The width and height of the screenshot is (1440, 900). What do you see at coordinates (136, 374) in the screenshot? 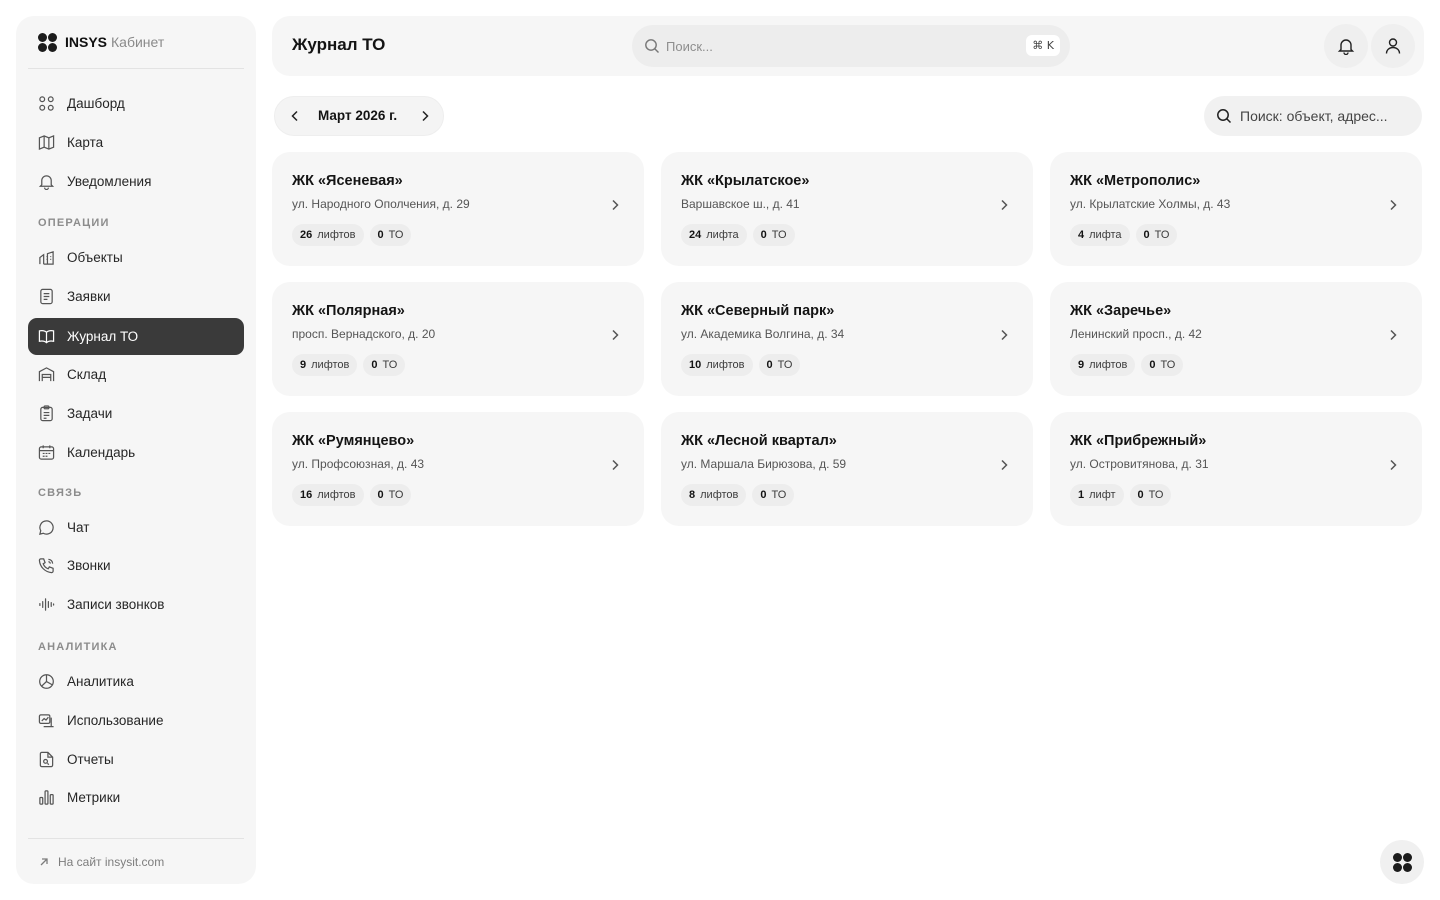
I see `sidebar-item-warehouse: Склад` at bounding box center [136, 374].